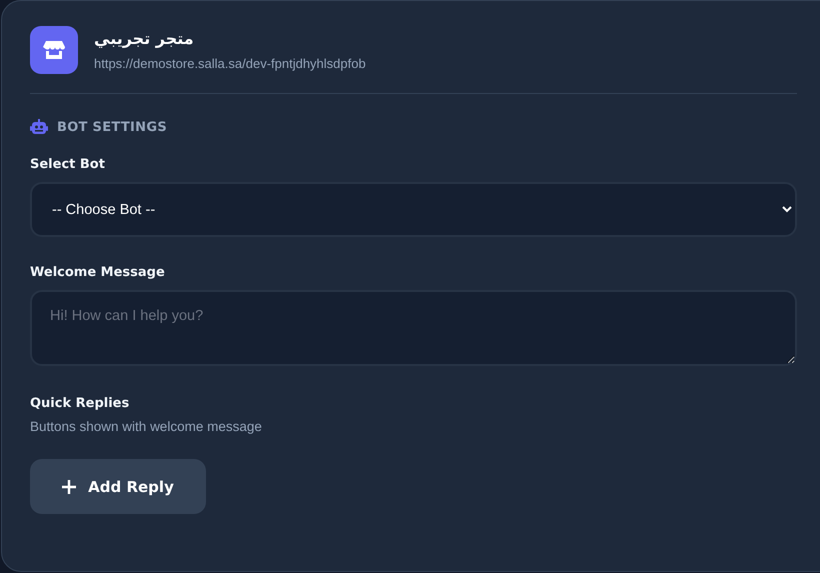 The height and width of the screenshot is (573, 820). Describe the element at coordinates (118, 486) in the screenshot. I see `add-reply-button: Add Reply` at that location.